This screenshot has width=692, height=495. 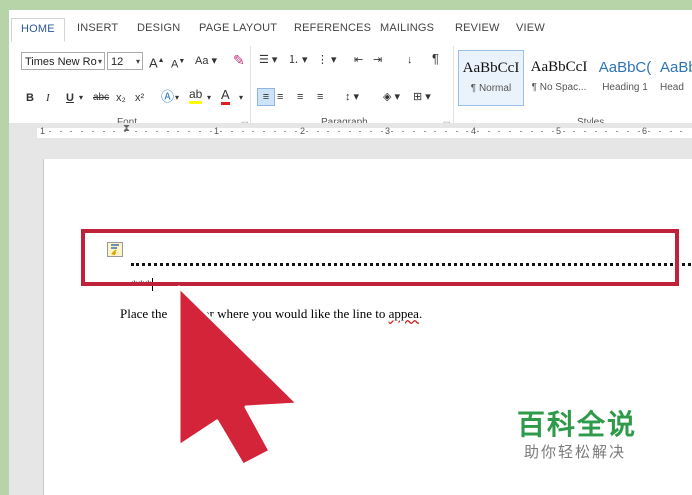 What do you see at coordinates (298, 60) in the screenshot?
I see `numbering-icon: ⒈ ▾` at bounding box center [298, 60].